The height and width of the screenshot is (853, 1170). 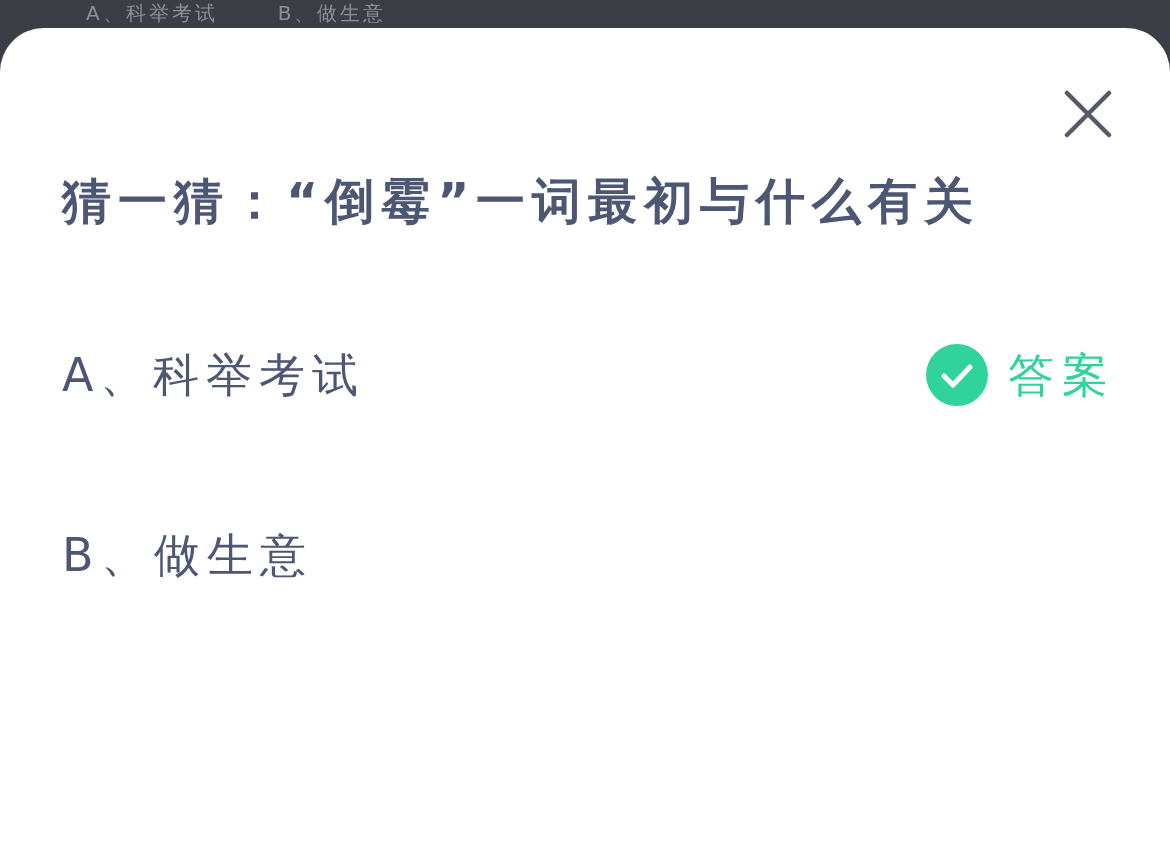 What do you see at coordinates (332, 13) in the screenshot?
I see `background-option: B、做生意` at bounding box center [332, 13].